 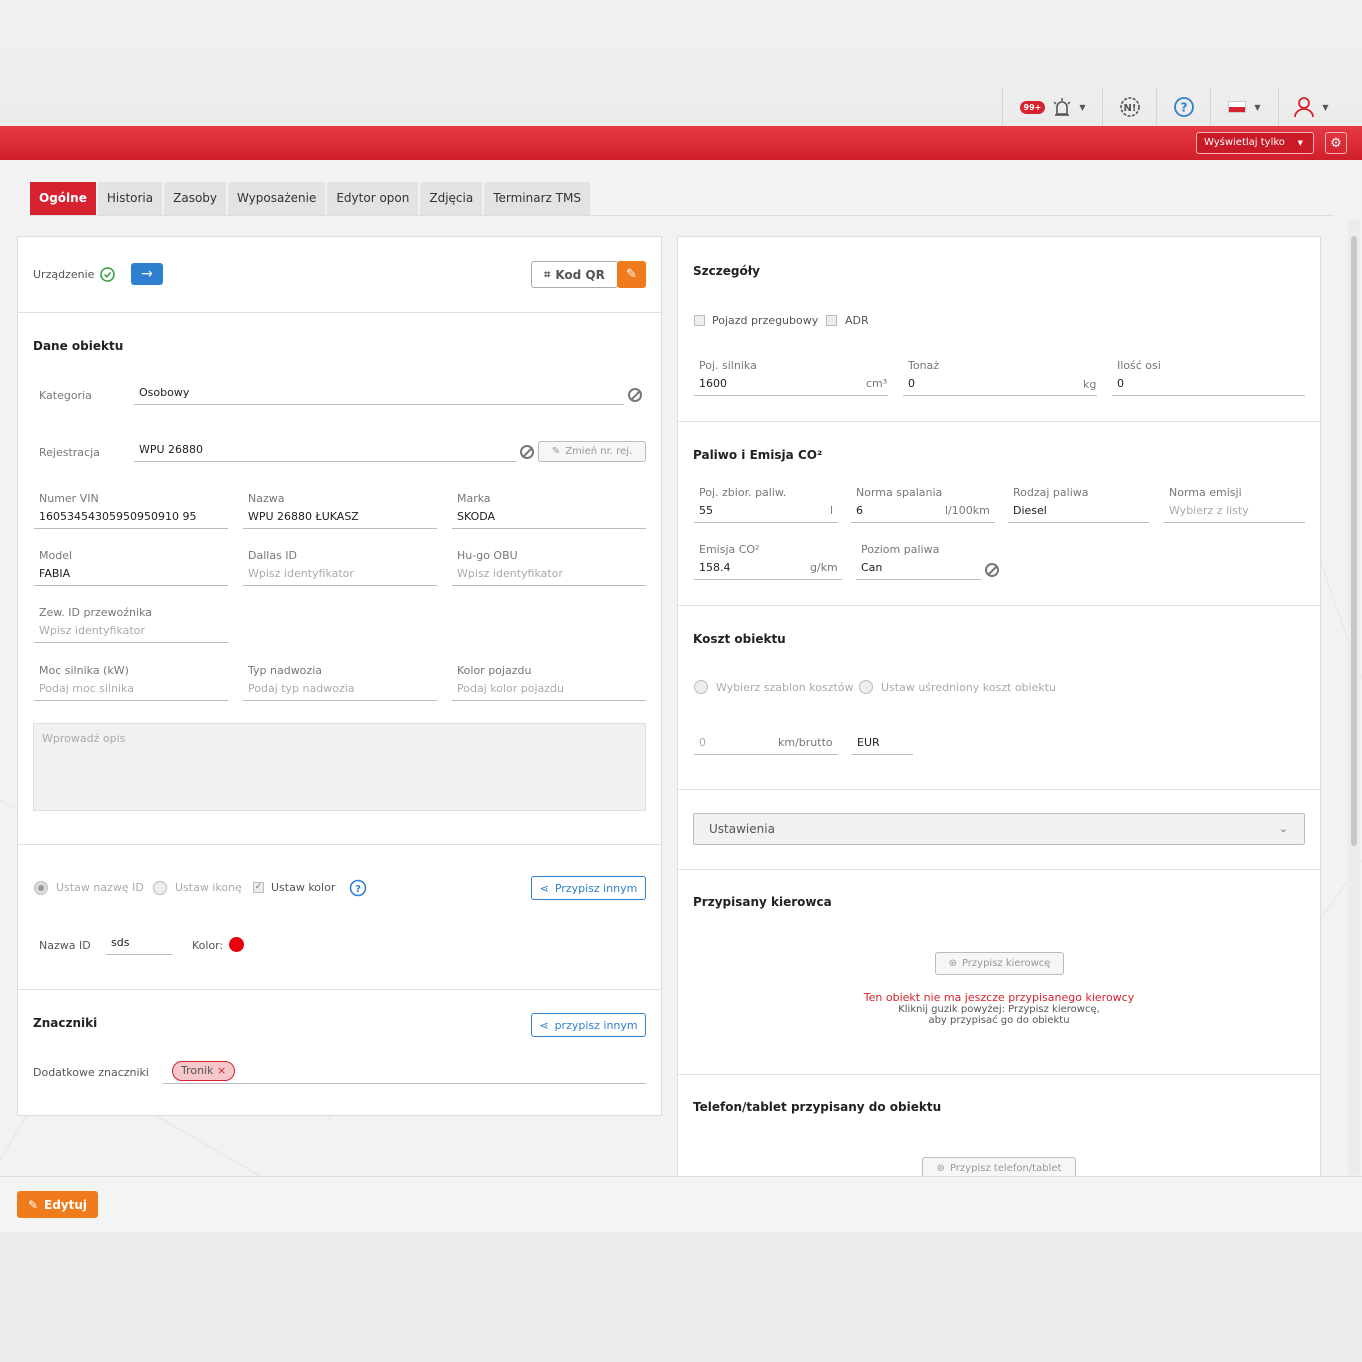 I want to click on set-color-label: Ustaw kolor, so click(x=303, y=887).